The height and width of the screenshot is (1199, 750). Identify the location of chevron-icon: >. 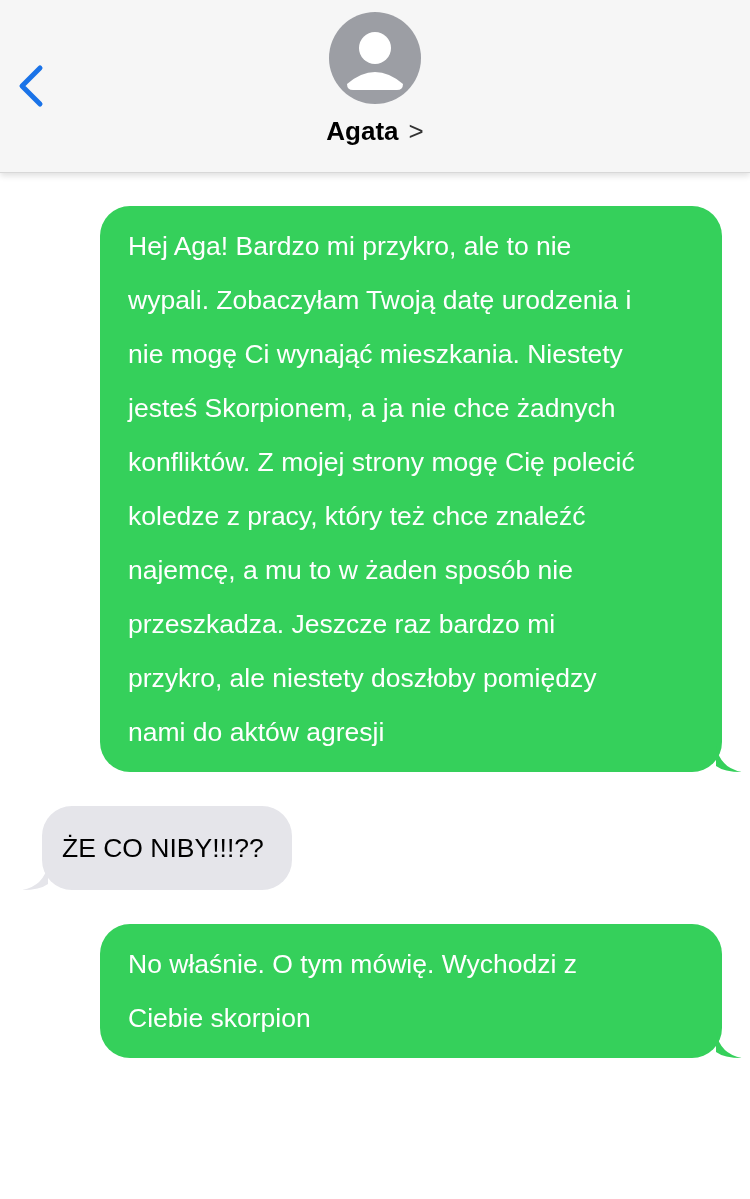
(416, 131).